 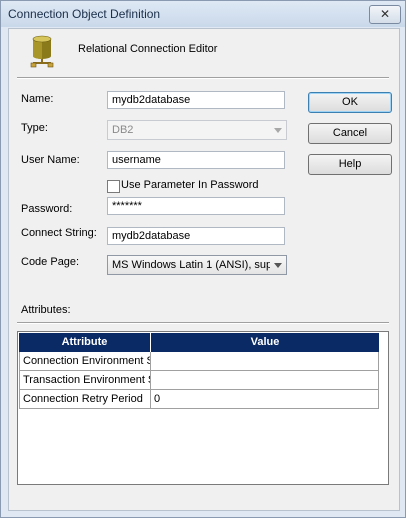 I want to click on attribute-cell: Connection Retry Period, so click(x=85, y=399).